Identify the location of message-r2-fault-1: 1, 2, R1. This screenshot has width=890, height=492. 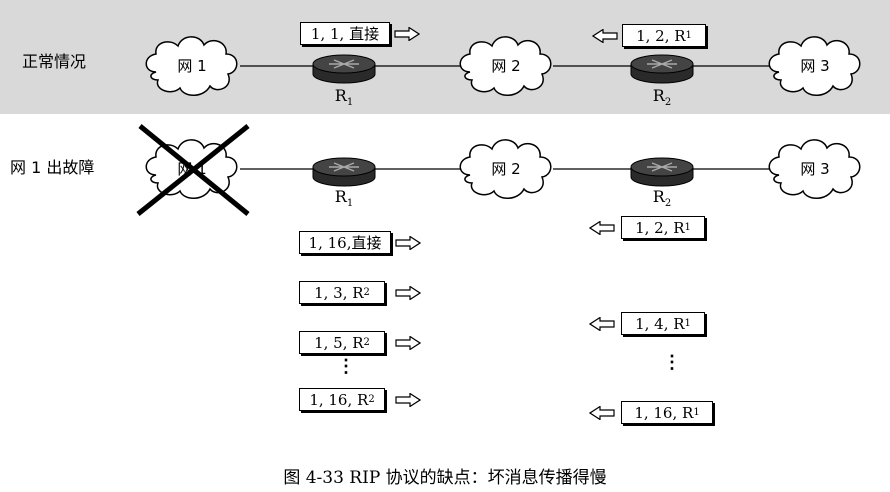
(647, 227).